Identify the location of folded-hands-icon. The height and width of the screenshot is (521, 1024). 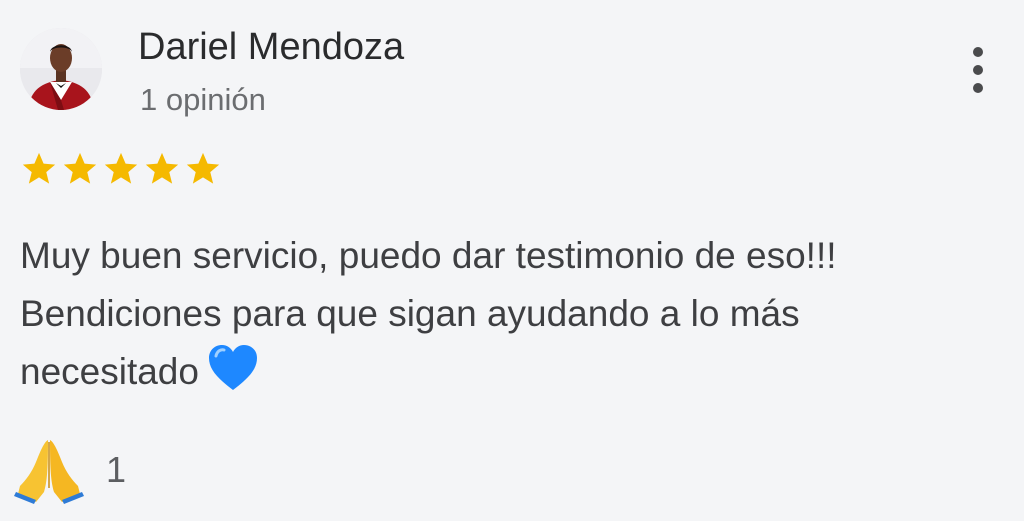
(49, 472).